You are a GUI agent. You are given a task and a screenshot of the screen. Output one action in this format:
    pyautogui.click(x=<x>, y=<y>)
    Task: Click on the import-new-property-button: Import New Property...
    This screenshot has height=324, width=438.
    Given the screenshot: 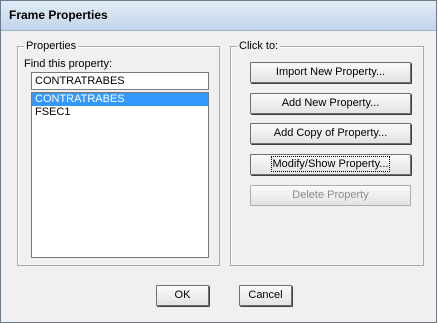 What is the action you would take?
    pyautogui.click(x=330, y=72)
    